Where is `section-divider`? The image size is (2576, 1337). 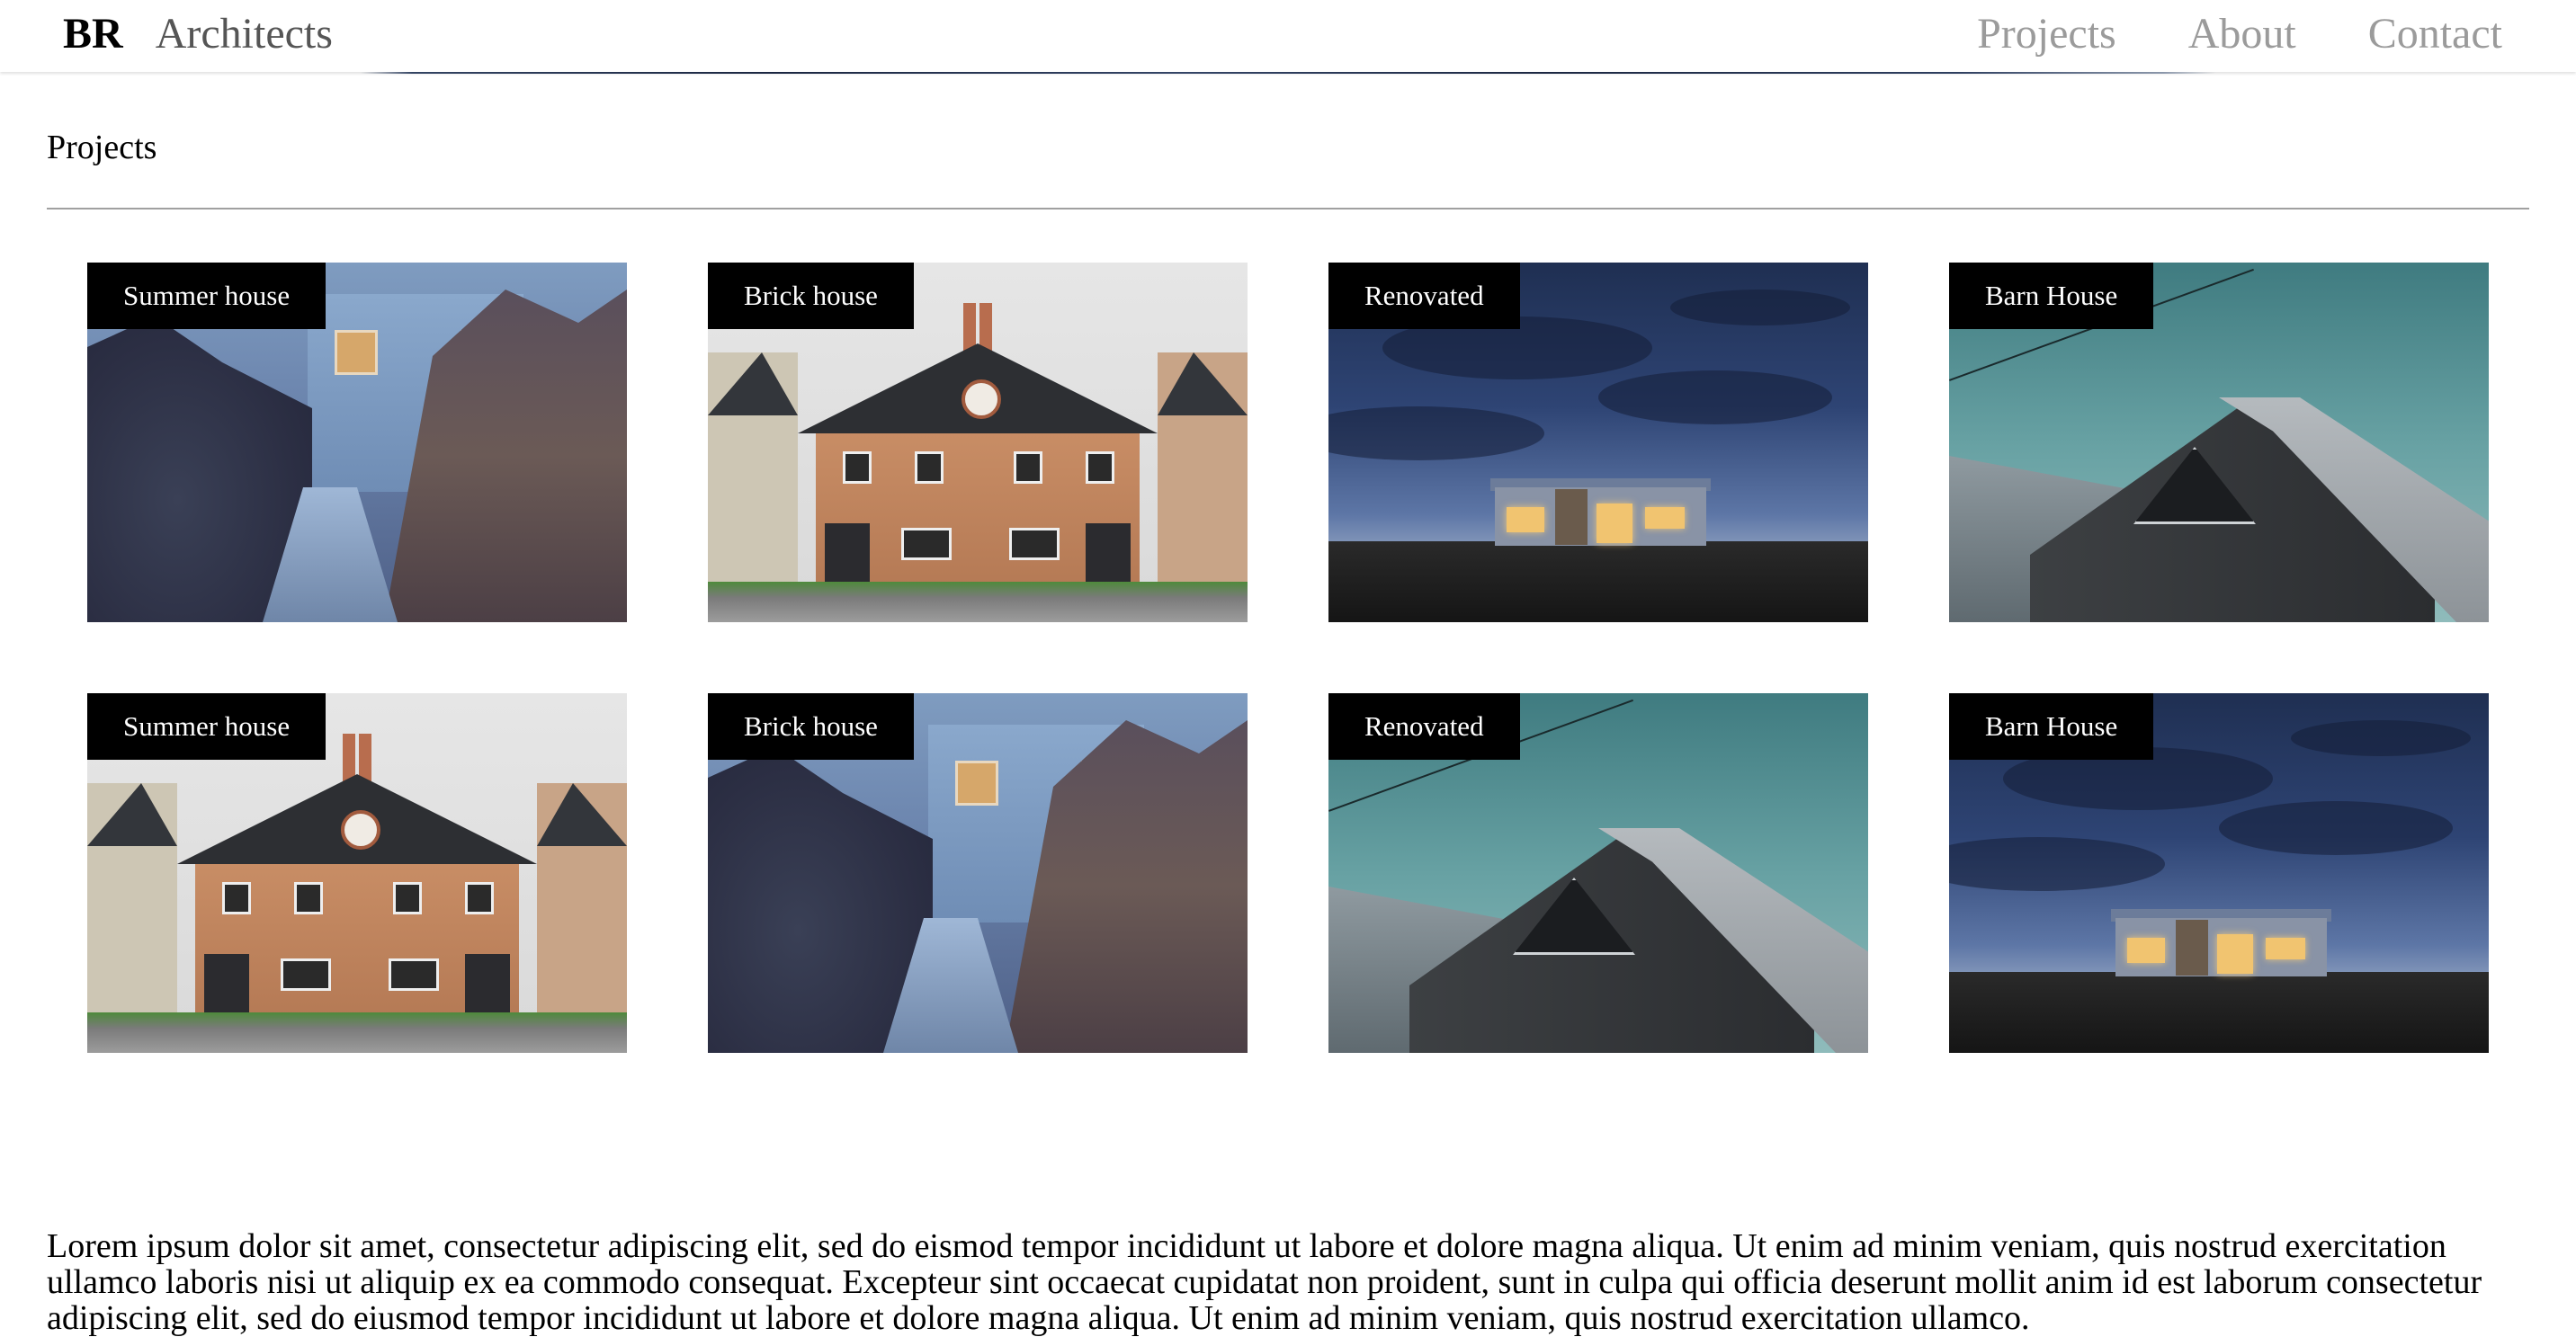
section-divider is located at coordinates (1288, 208).